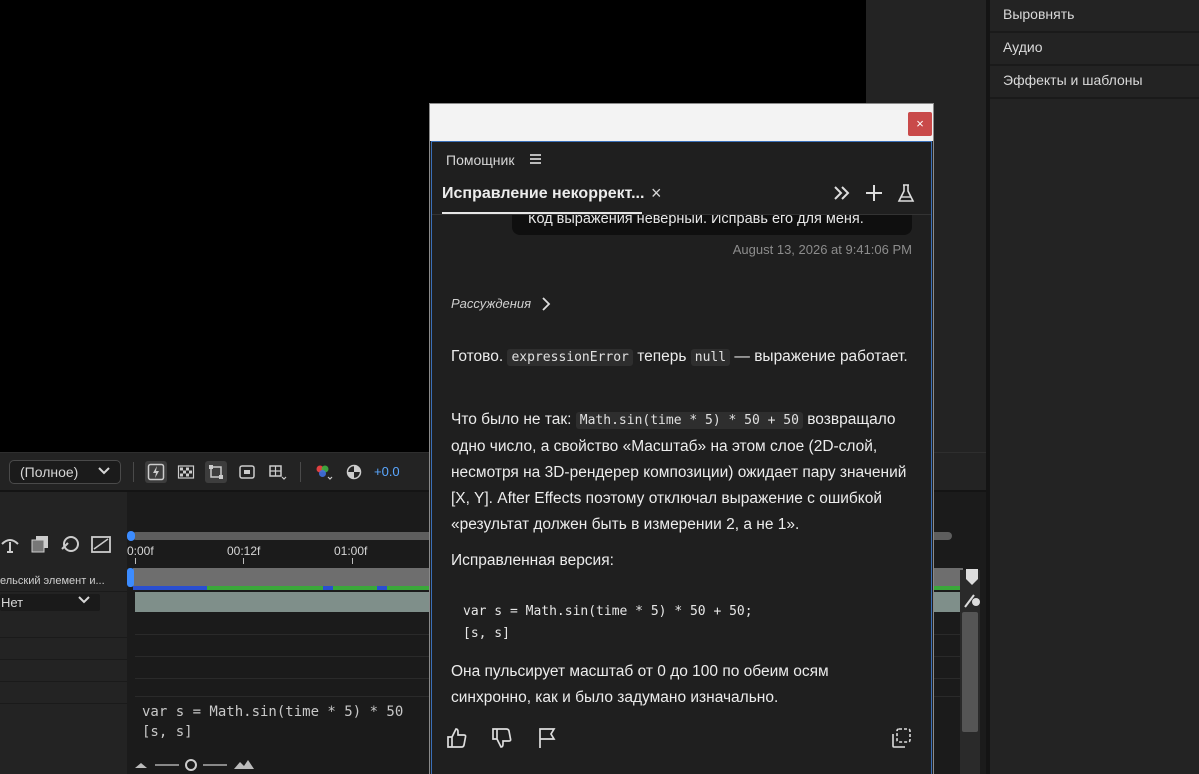 The height and width of the screenshot is (774, 1199). What do you see at coordinates (141, 765) in the screenshot?
I see `zoom-out-icon` at bounding box center [141, 765].